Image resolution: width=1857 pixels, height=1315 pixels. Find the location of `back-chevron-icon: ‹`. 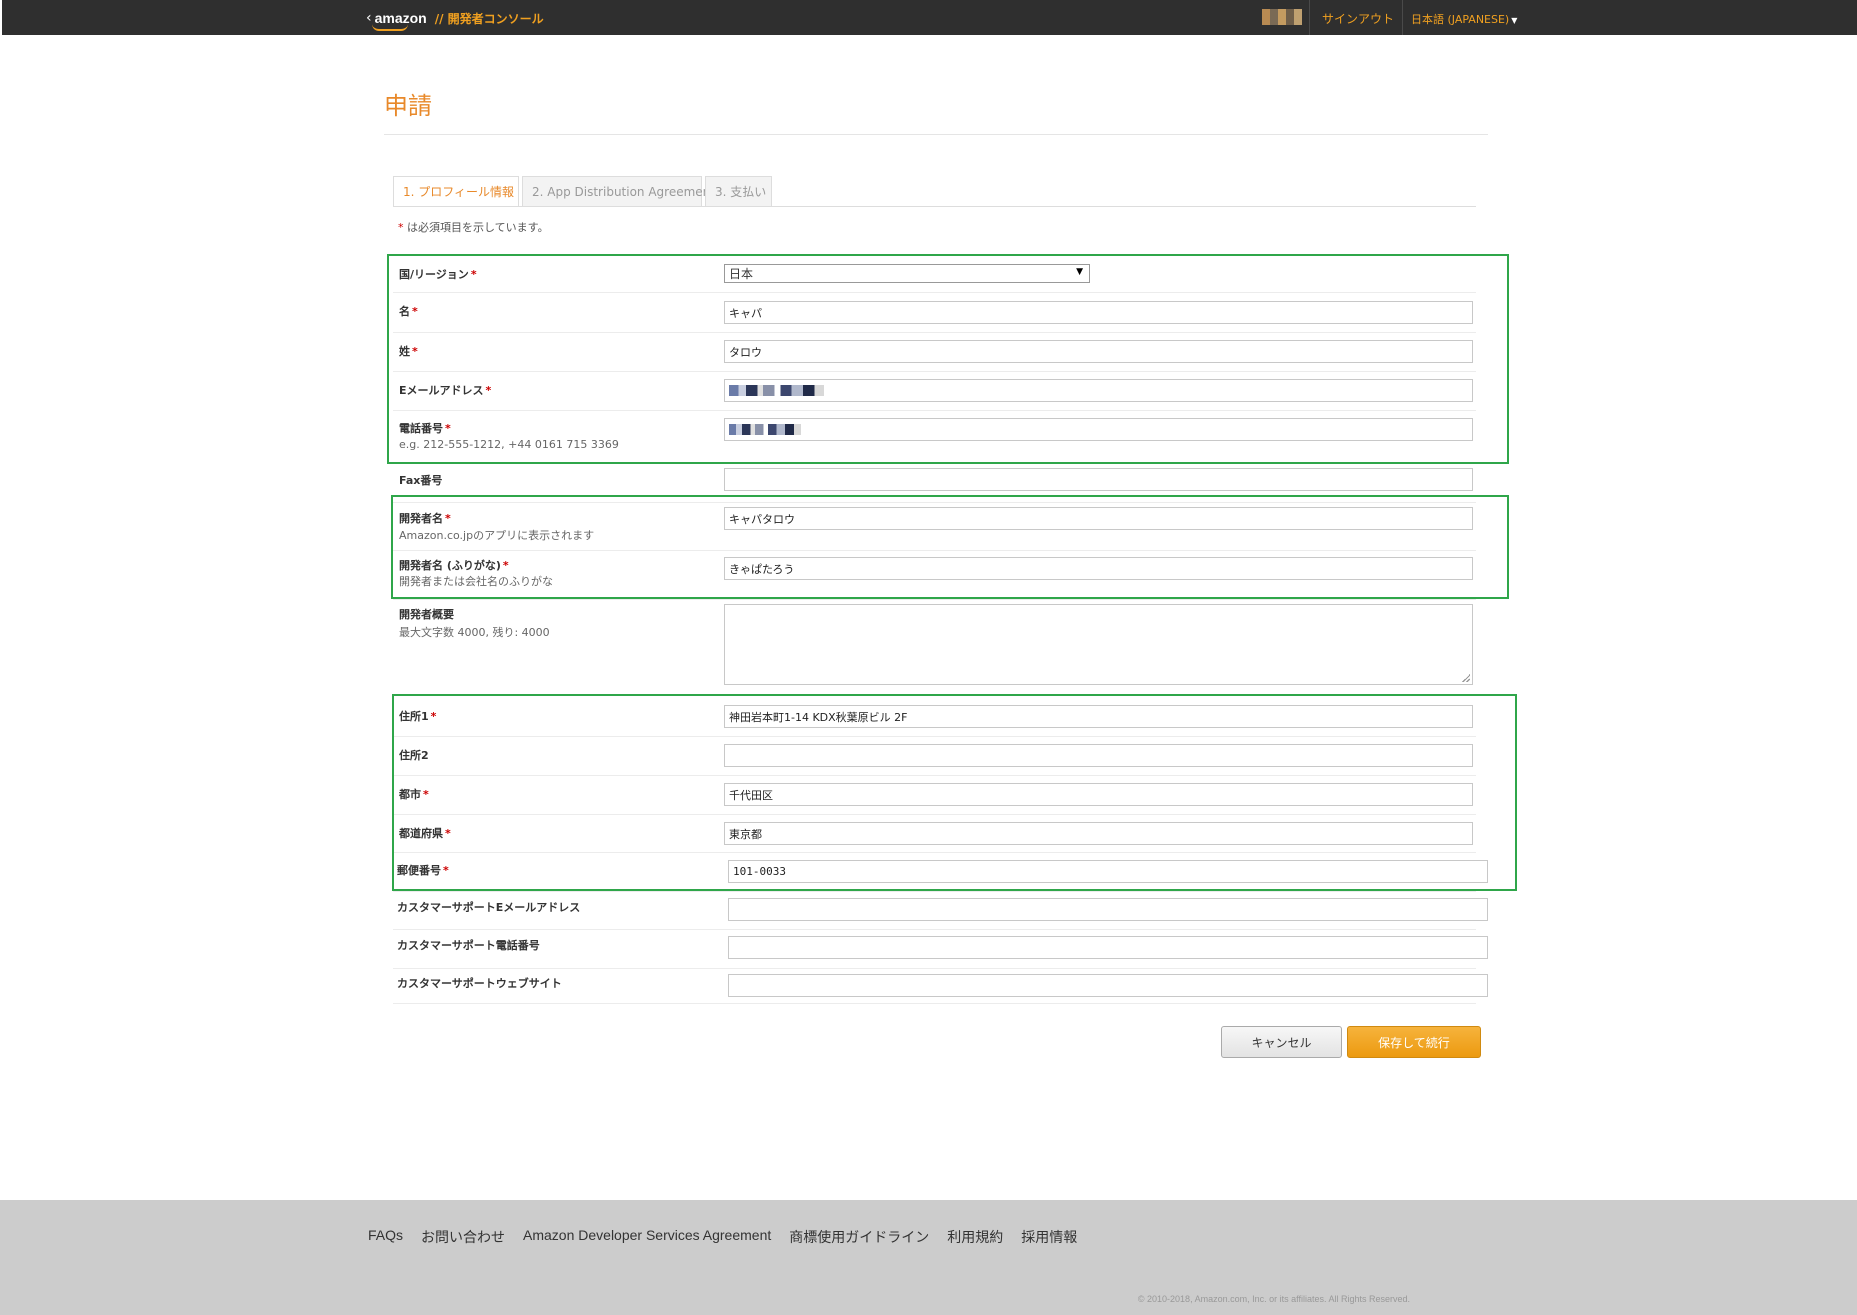

back-chevron-icon: ‹ is located at coordinates (369, 18).